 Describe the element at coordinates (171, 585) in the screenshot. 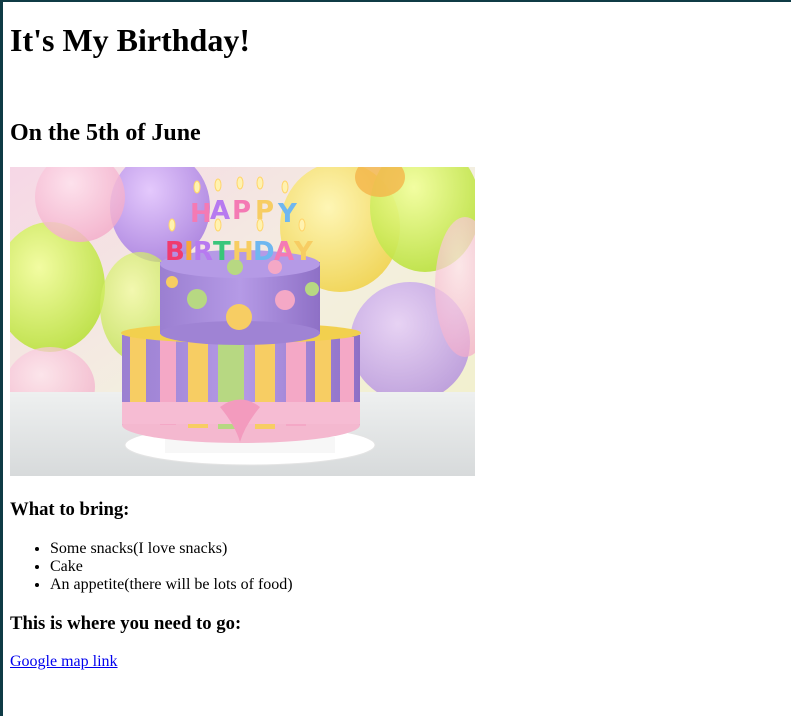

I see `list-item: An appetite(there will be lots of food)` at that location.